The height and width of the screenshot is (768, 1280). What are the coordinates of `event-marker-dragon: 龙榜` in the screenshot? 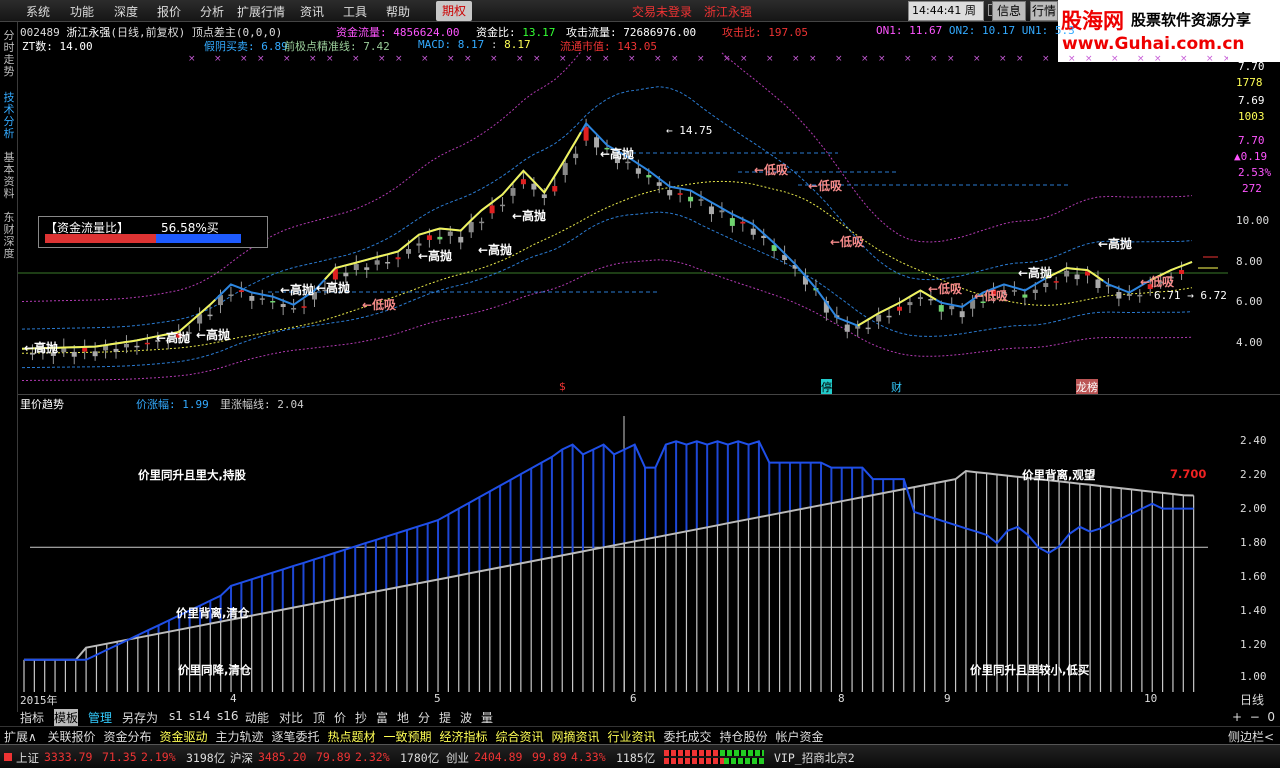 It's located at (1087, 387).